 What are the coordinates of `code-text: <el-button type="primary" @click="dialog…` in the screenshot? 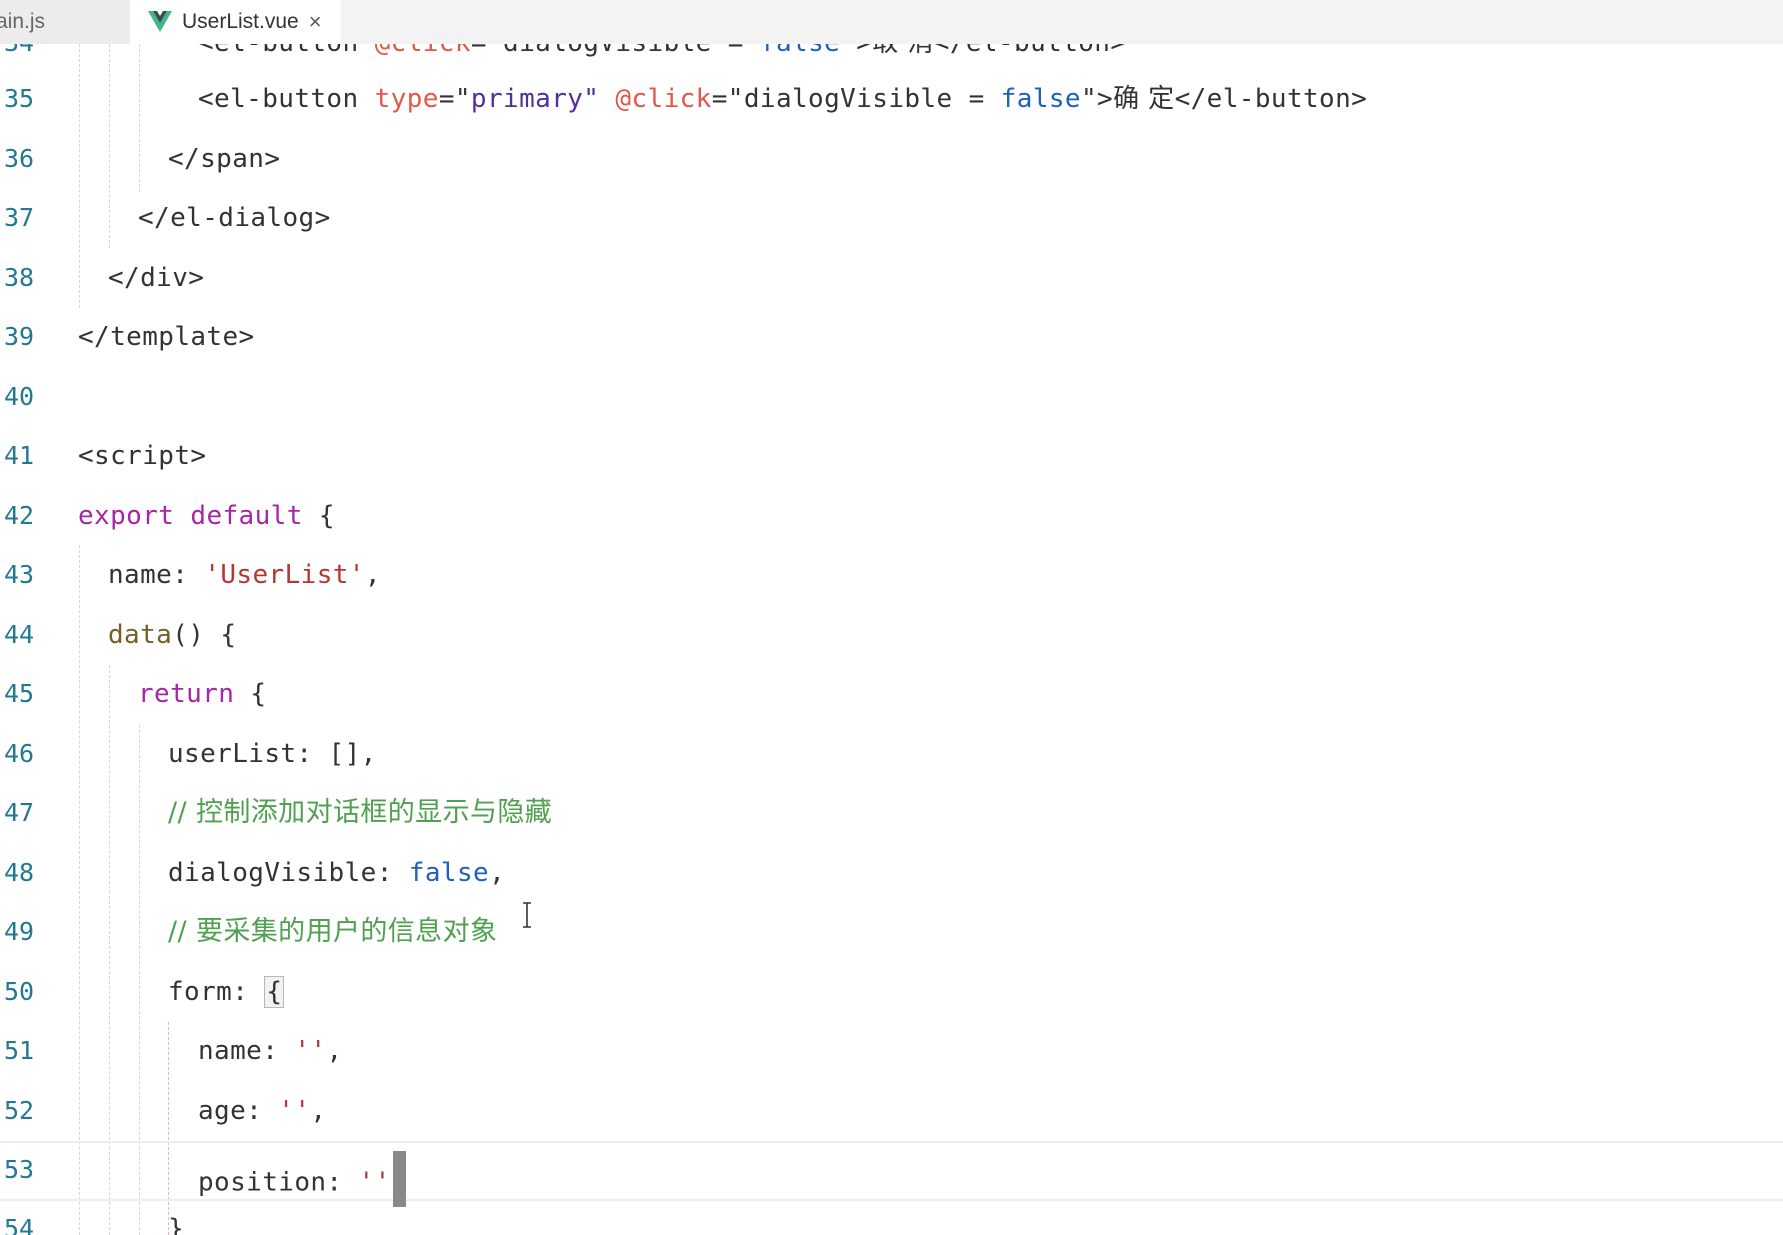 It's located at (782, 99).